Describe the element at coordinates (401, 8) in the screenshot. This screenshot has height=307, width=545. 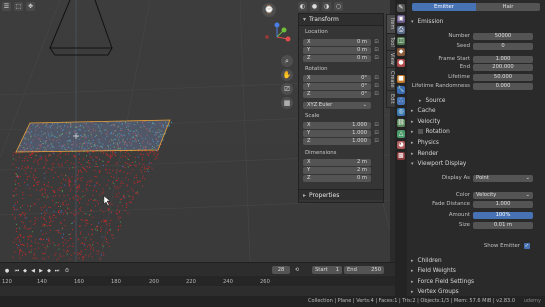
I see `tool-icon: ✎` at that location.